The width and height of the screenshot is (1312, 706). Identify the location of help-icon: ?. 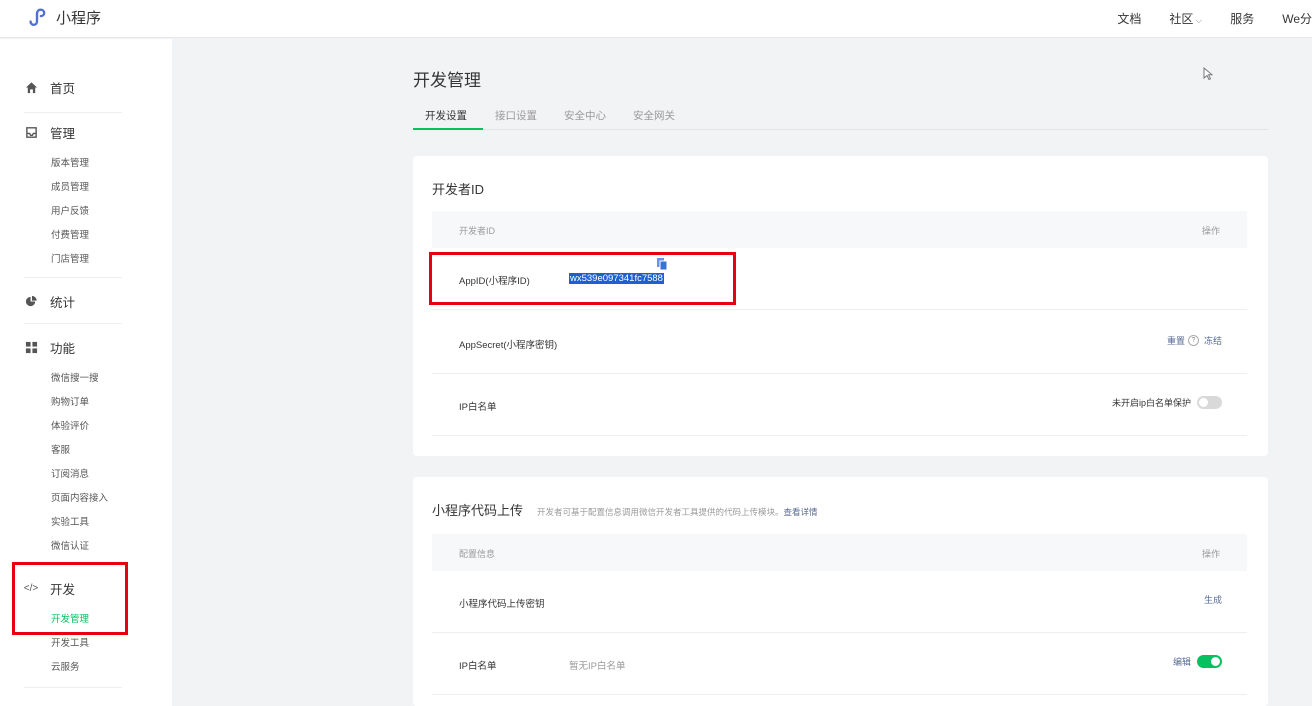
(1193, 340).